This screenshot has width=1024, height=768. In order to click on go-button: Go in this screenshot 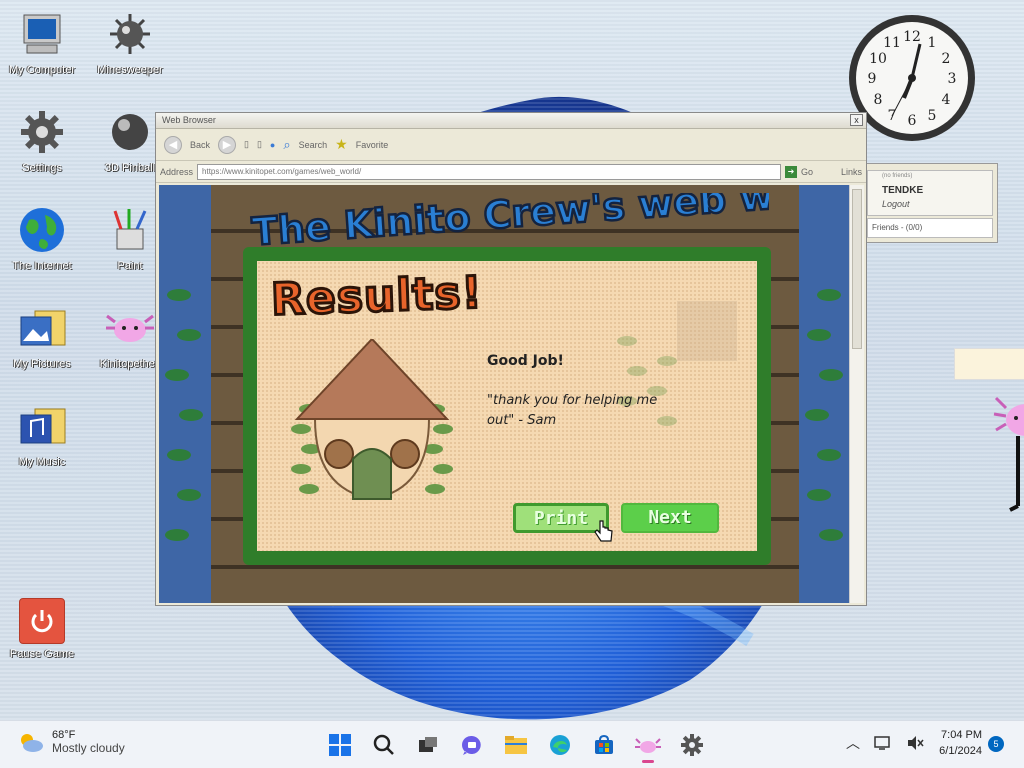, I will do `click(807, 172)`.